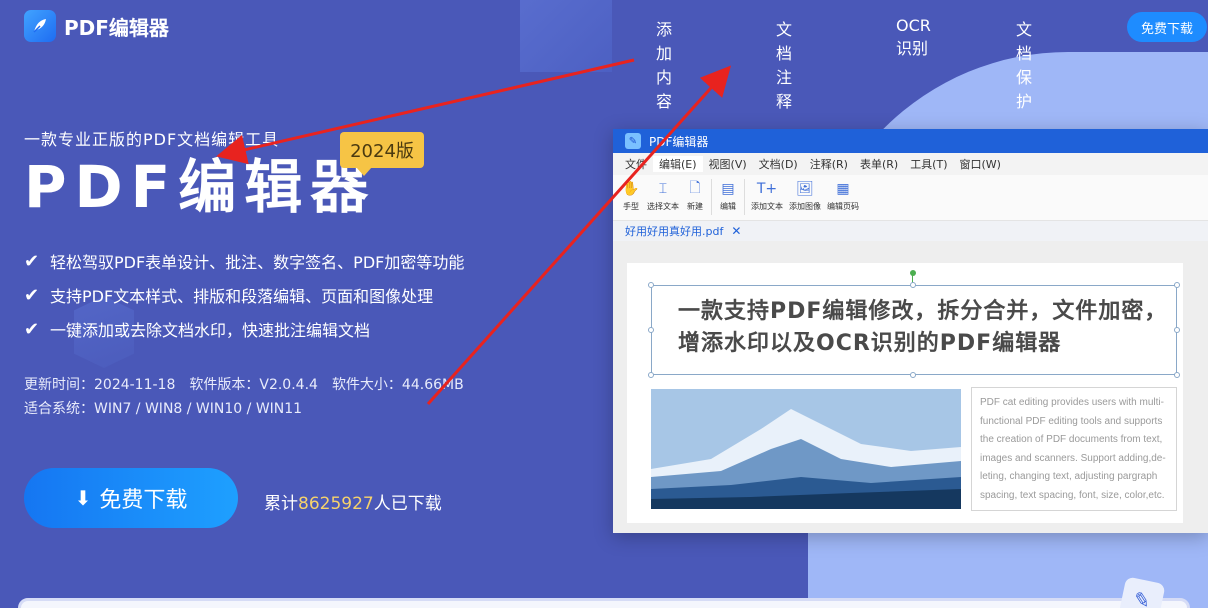 This screenshot has height=608, width=1208. Describe the element at coordinates (253, 385) in the screenshot. I see `software-version: 软件版本：V2.0.4.4` at that location.